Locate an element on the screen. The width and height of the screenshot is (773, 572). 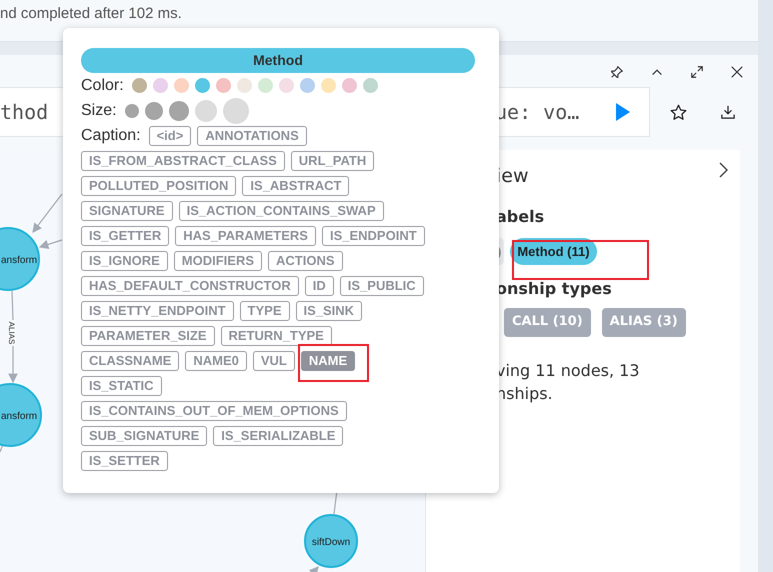
caption-option: HAS_DEFAULT_CONSTRUCTOR is located at coordinates (190, 286).